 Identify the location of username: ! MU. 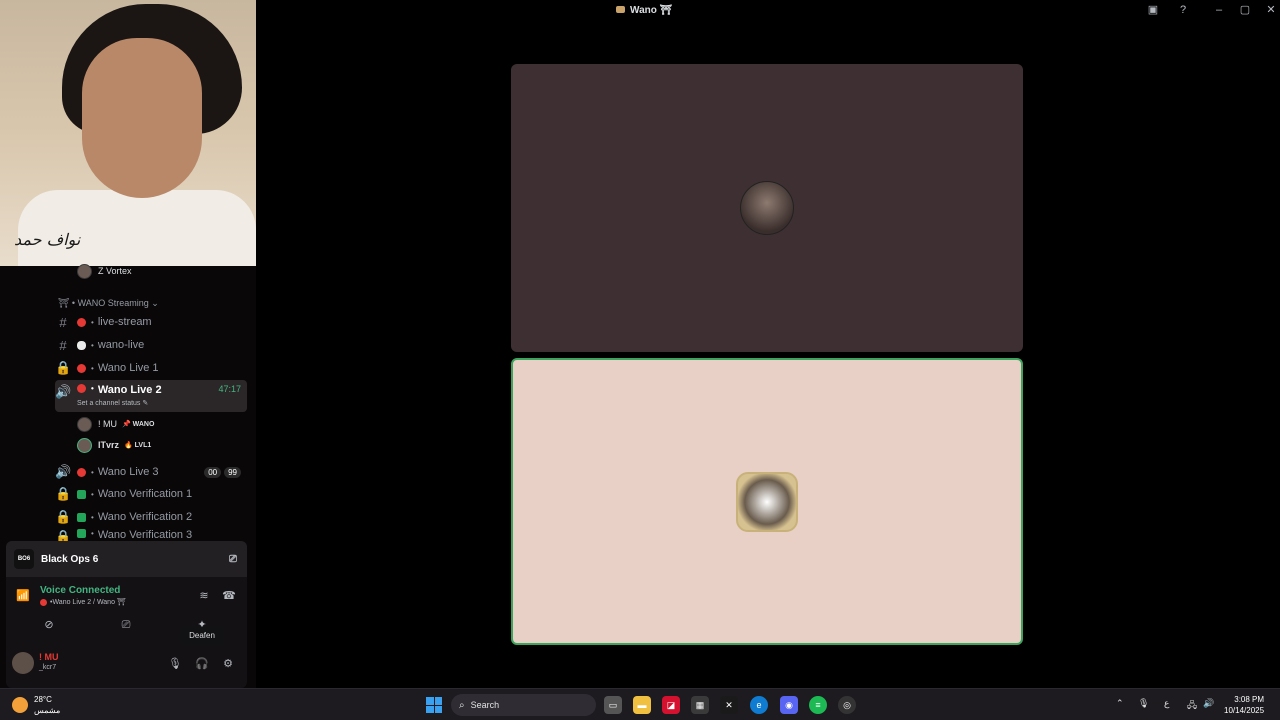
(49, 657).